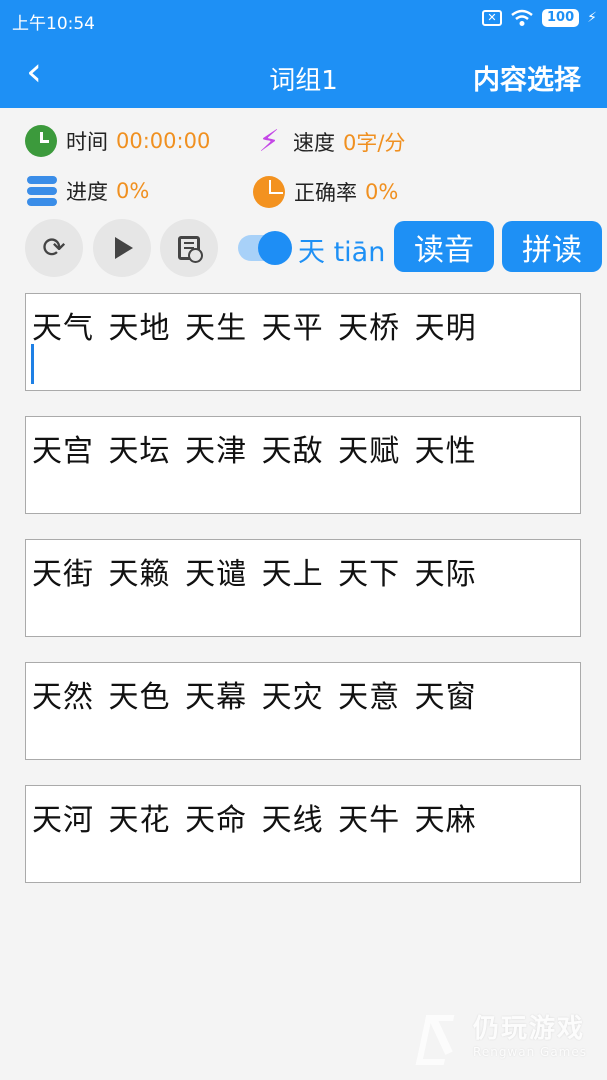 The height and width of the screenshot is (1080, 607). I want to click on pinyin-display: 天 tiān, so click(342, 252).